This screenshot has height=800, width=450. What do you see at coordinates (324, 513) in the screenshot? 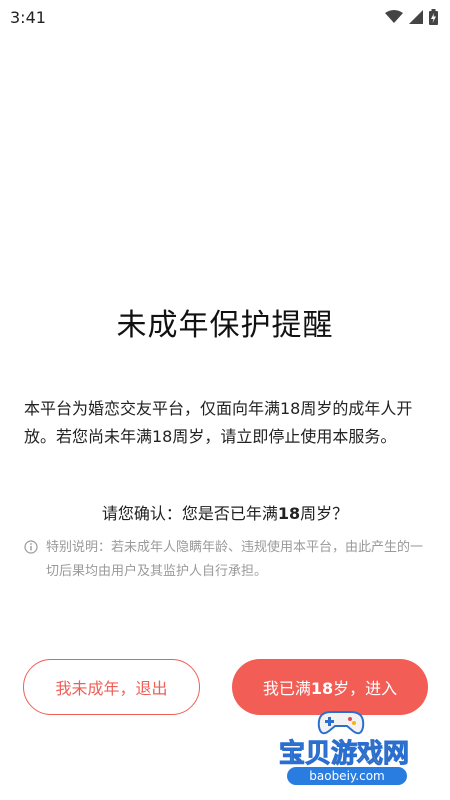
I see `question-suffix: 周岁？` at bounding box center [324, 513].